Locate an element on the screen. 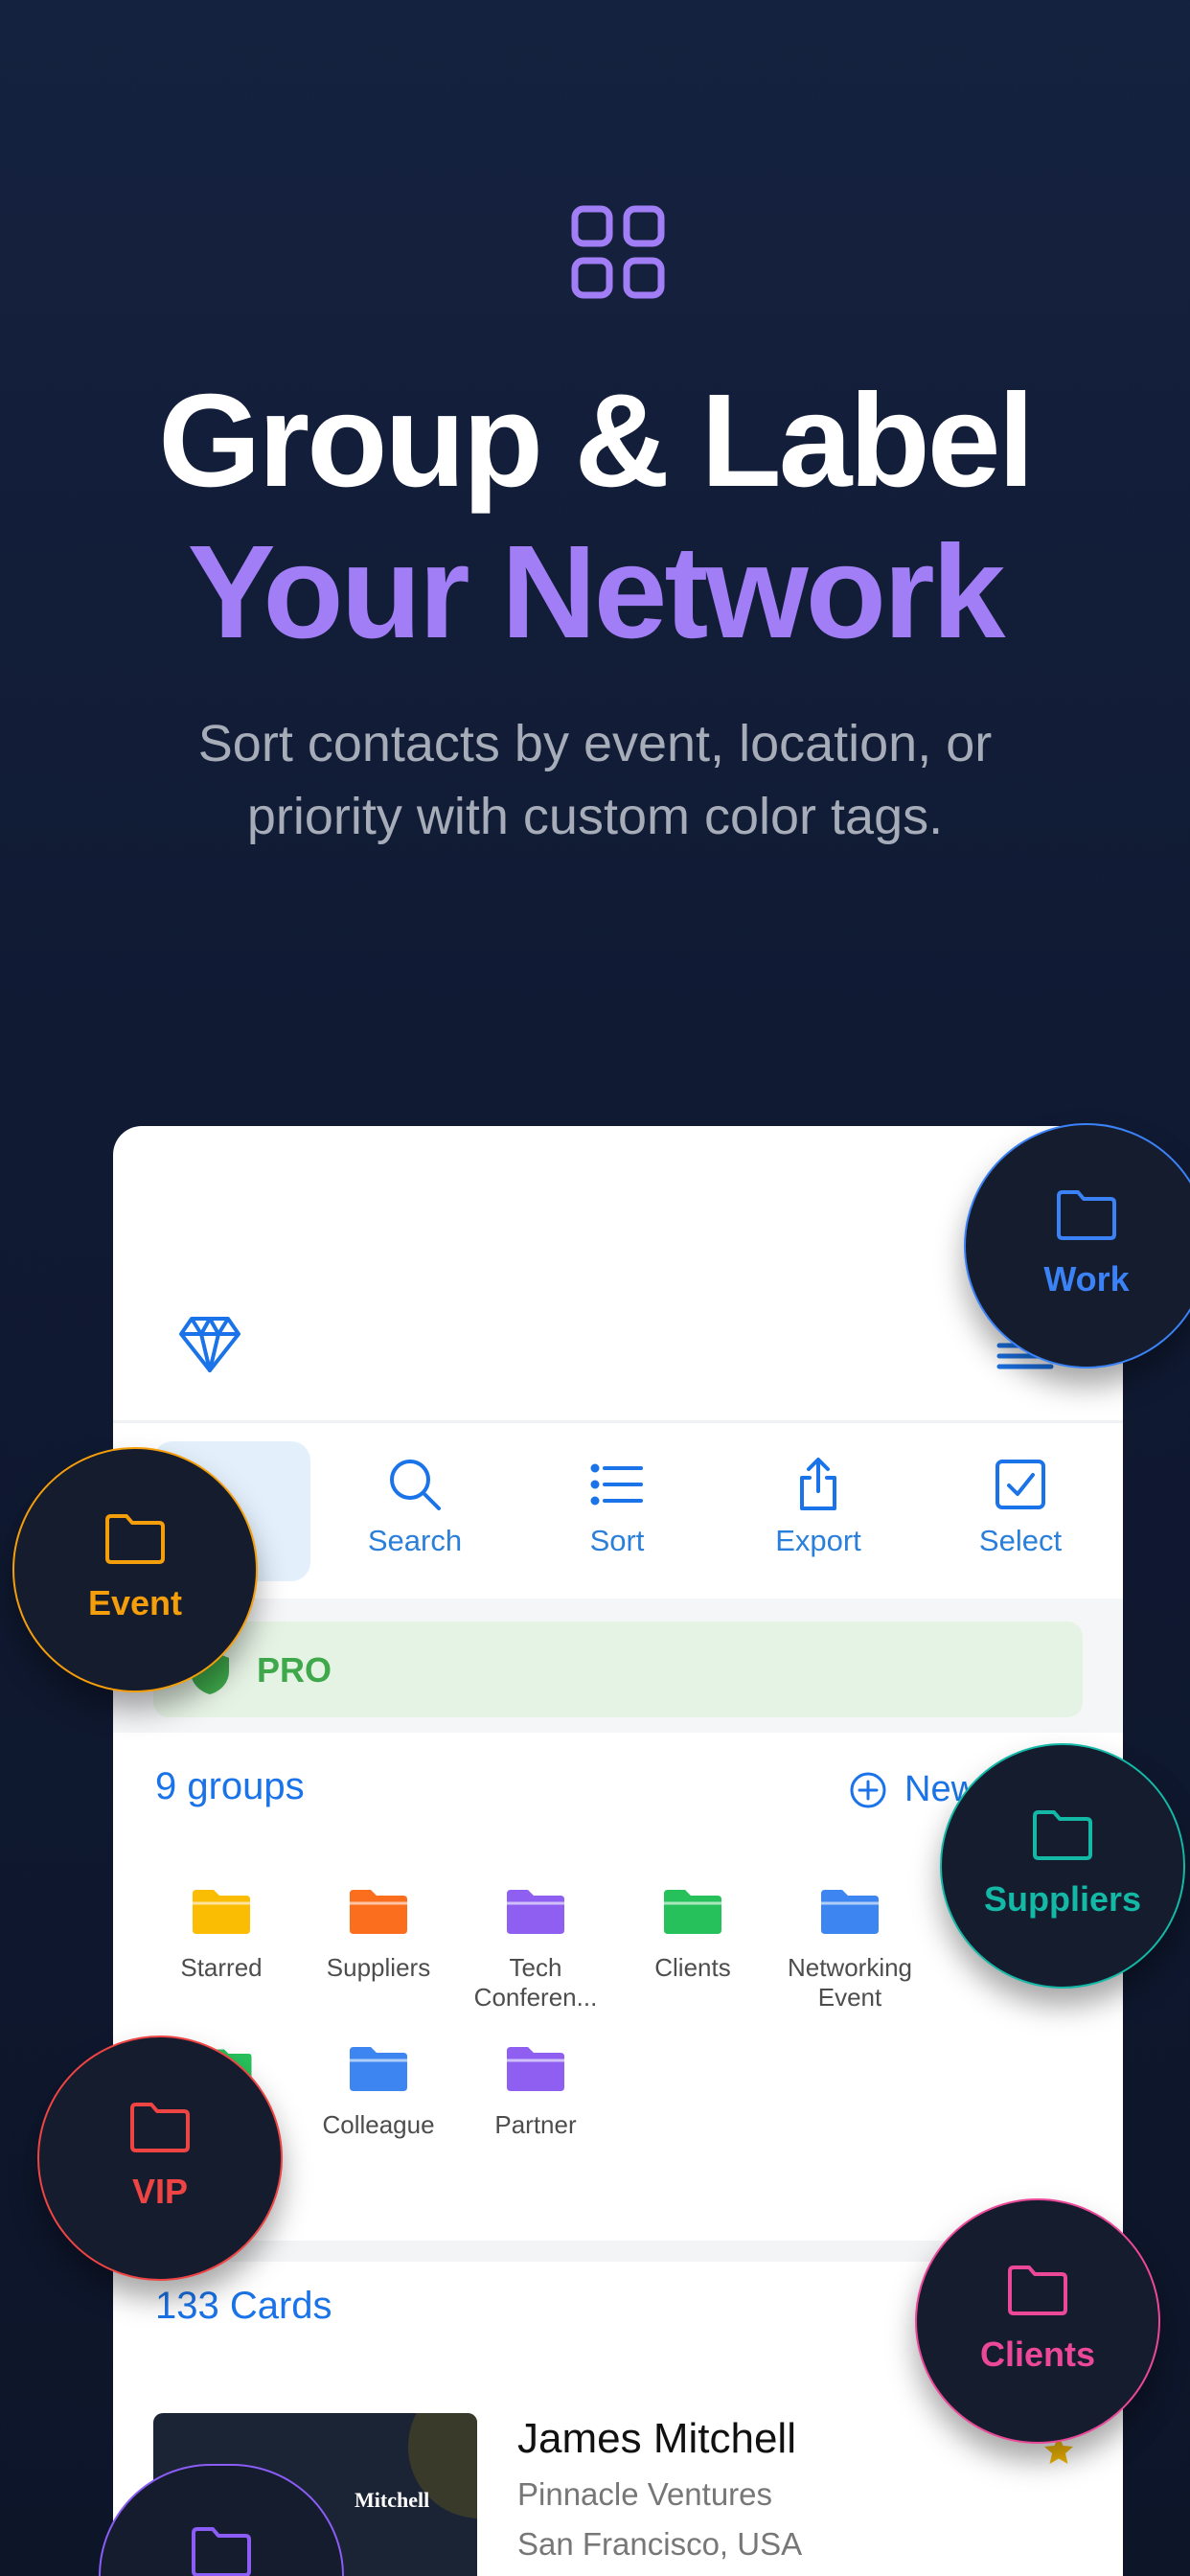 This screenshot has width=1190, height=2576. toolbar-select: Select is located at coordinates (1020, 1507).